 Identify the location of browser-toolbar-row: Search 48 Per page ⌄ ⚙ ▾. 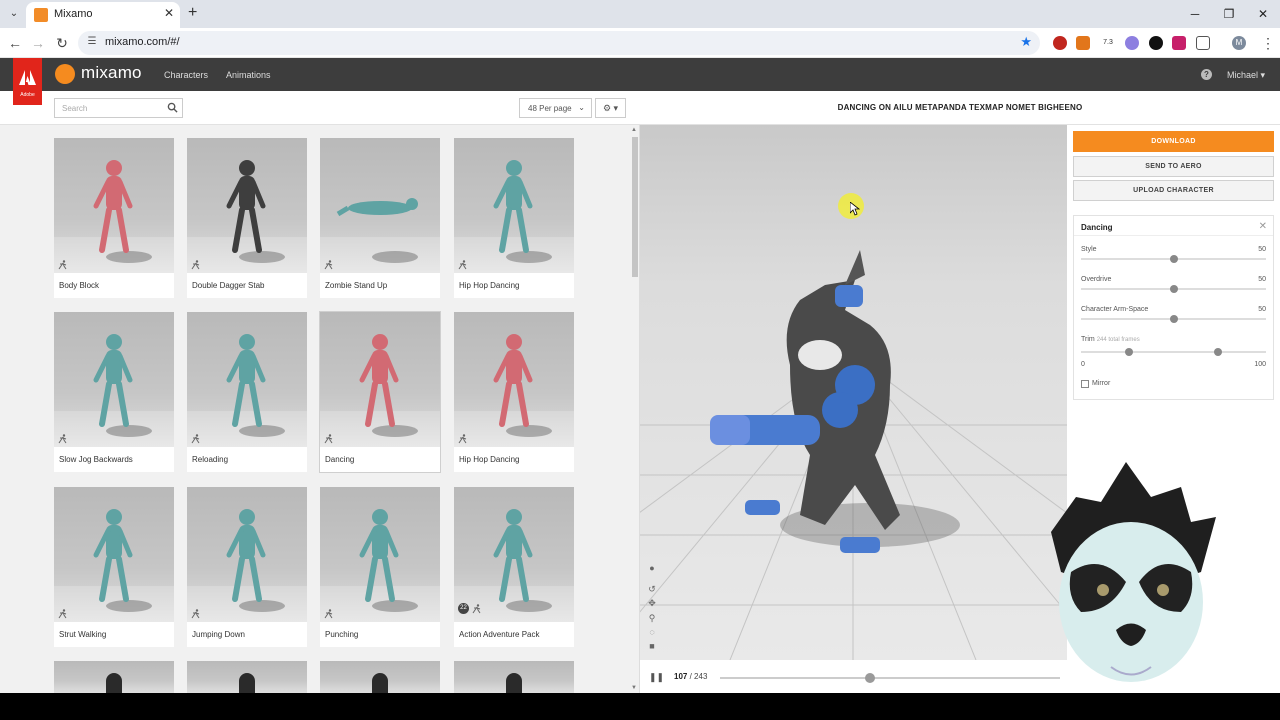
(320, 108).